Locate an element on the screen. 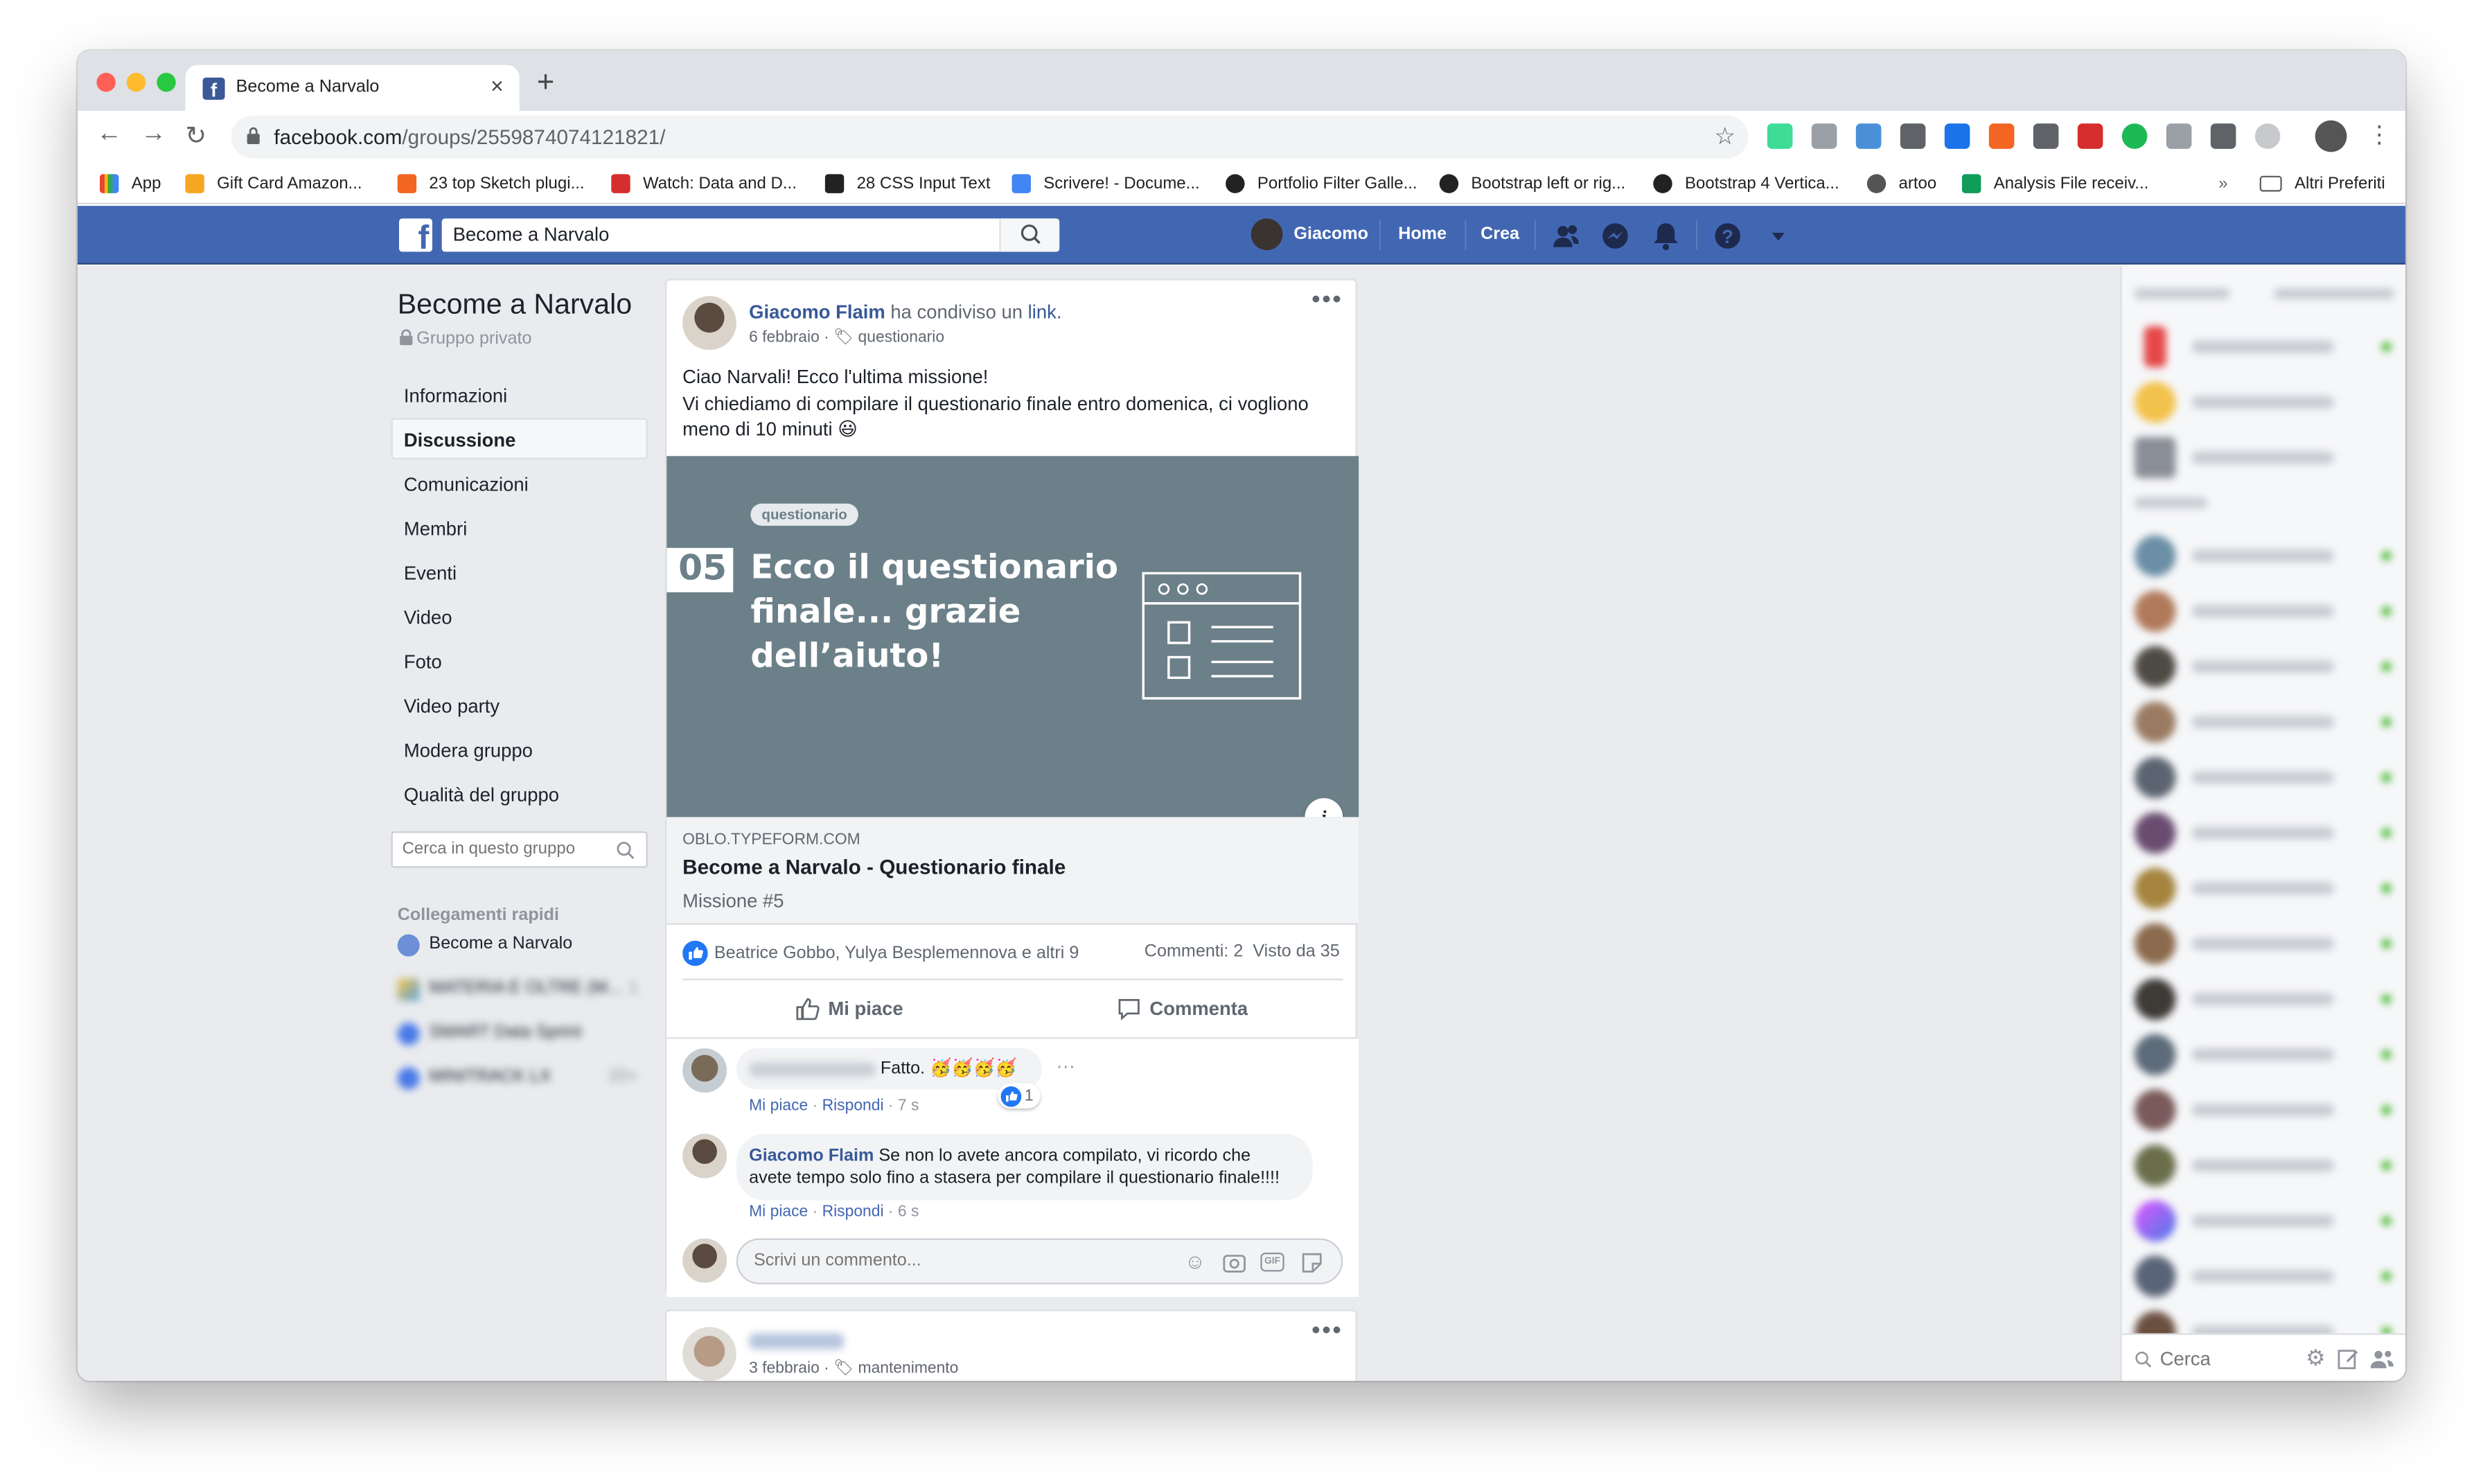 This screenshot has width=2483, height=1484. create-link: Crea is located at coordinates (1500, 234).